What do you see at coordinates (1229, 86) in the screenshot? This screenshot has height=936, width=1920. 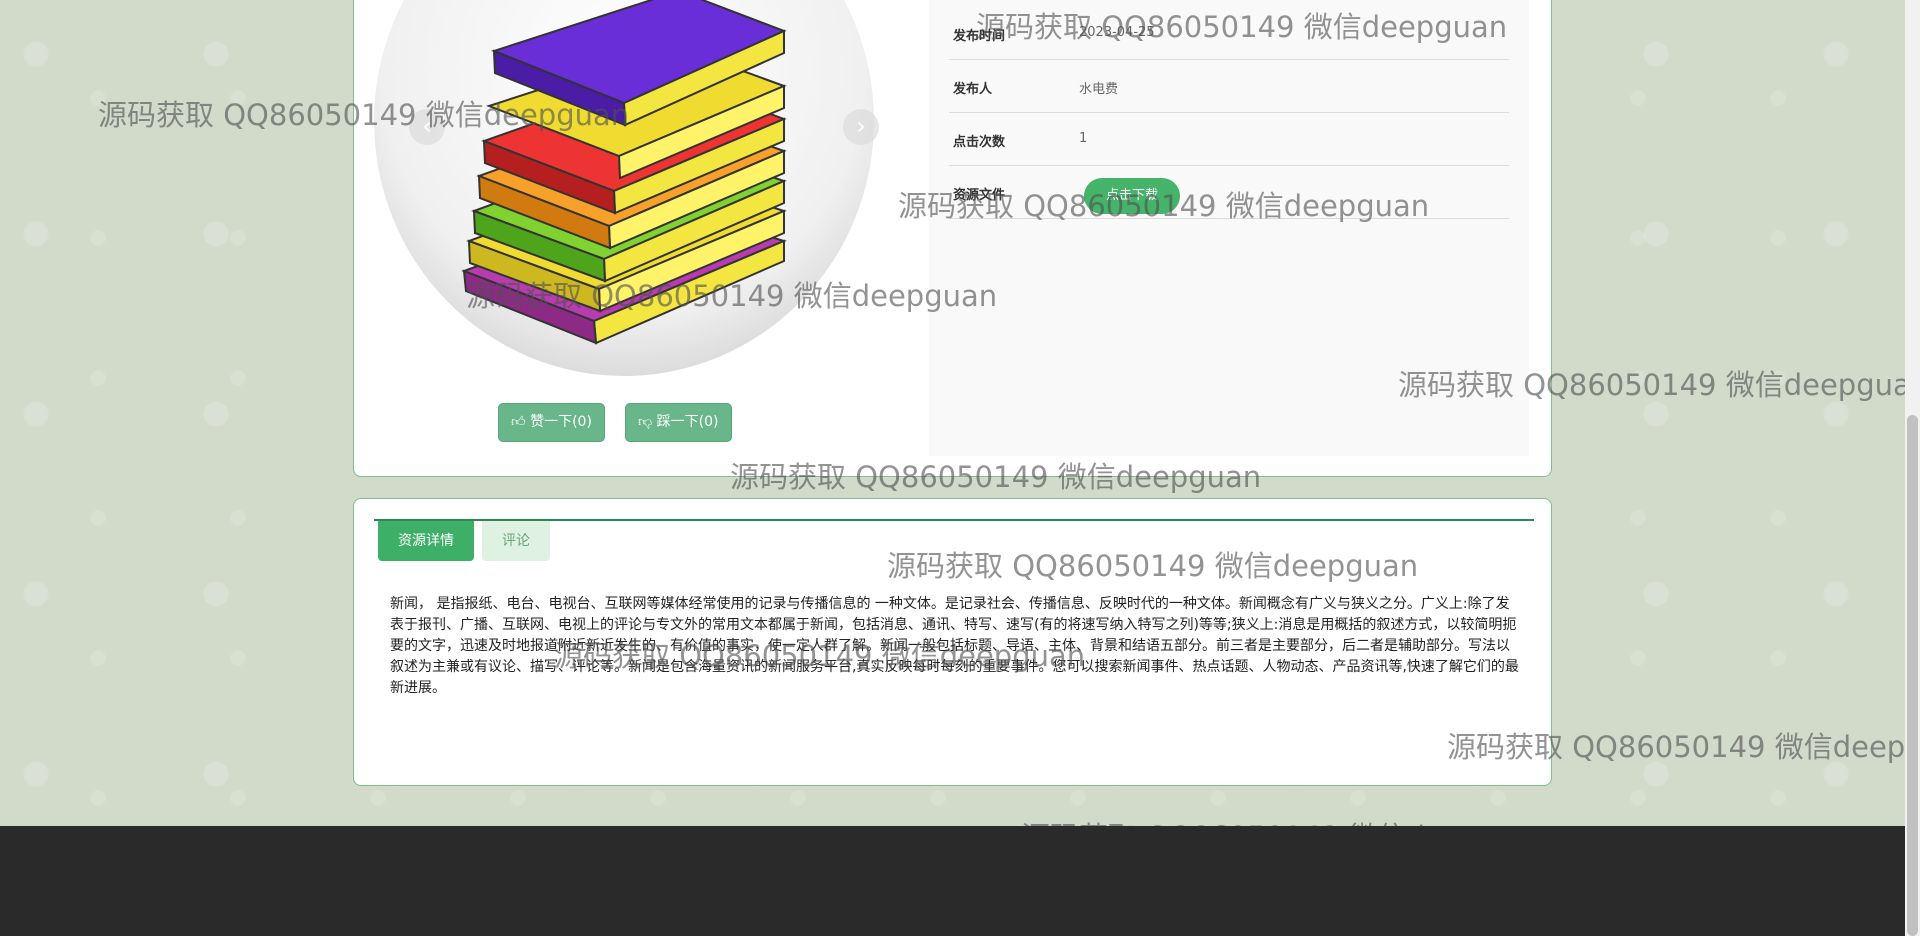 I see `info-row-publisher: 发布人 水电费` at bounding box center [1229, 86].